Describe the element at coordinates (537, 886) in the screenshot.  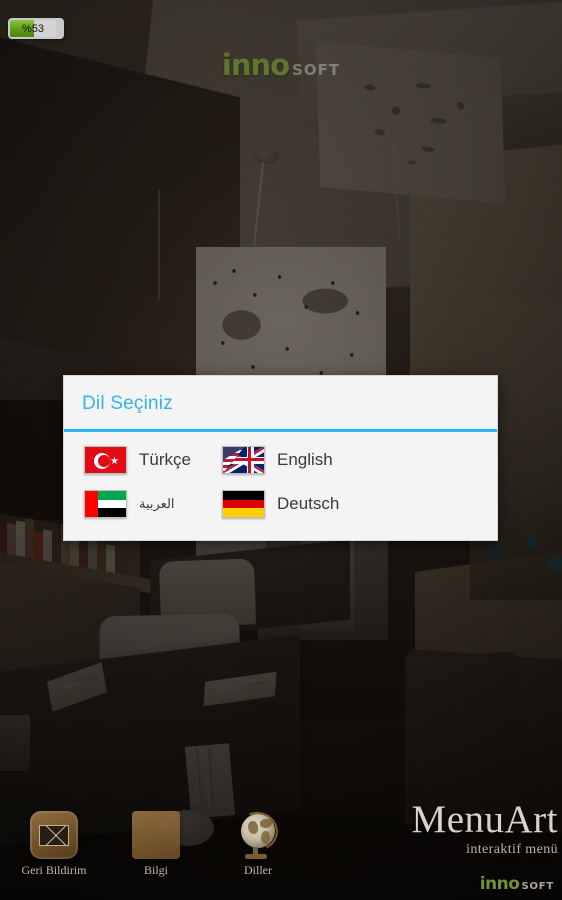
I see `bottom-logo-secondary: SOFT` at that location.